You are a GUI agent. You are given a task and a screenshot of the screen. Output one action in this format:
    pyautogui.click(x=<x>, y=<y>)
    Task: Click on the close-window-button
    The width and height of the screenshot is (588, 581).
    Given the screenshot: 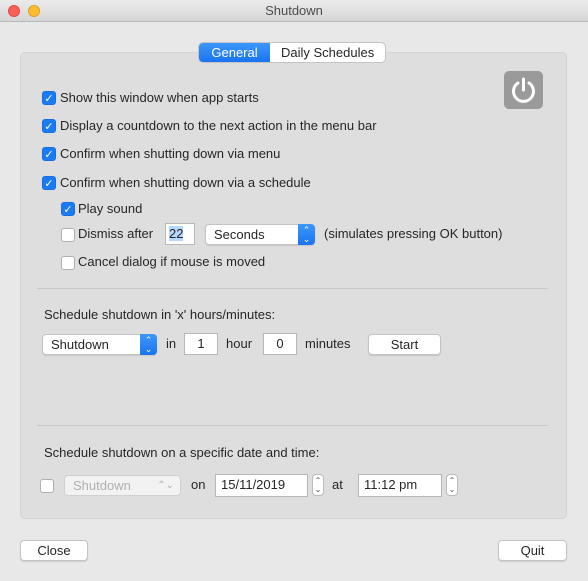 What is the action you would take?
    pyautogui.click(x=14, y=11)
    